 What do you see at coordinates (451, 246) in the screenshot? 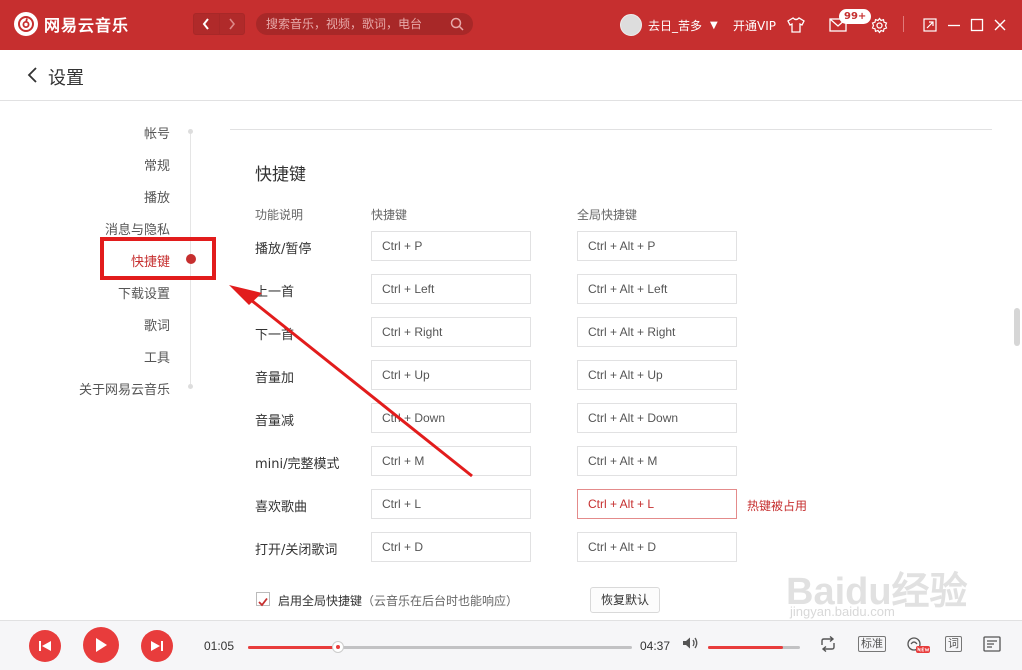
I see `shortcut-input: Ctrl + P` at bounding box center [451, 246].